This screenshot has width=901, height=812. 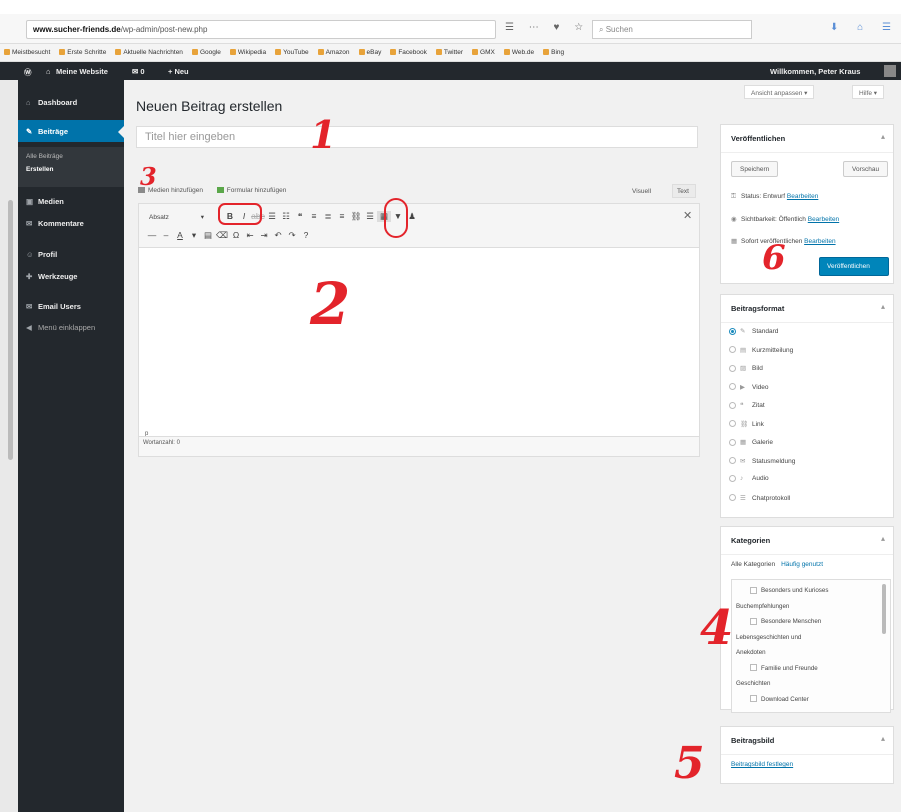 I want to click on bookmark-item: Meistbesucht, so click(x=27, y=52).